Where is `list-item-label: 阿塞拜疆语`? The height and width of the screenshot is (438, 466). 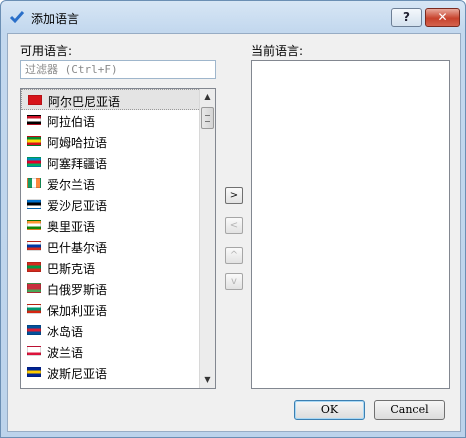
list-item-label: 阿塞拜疆语 is located at coordinates (77, 164).